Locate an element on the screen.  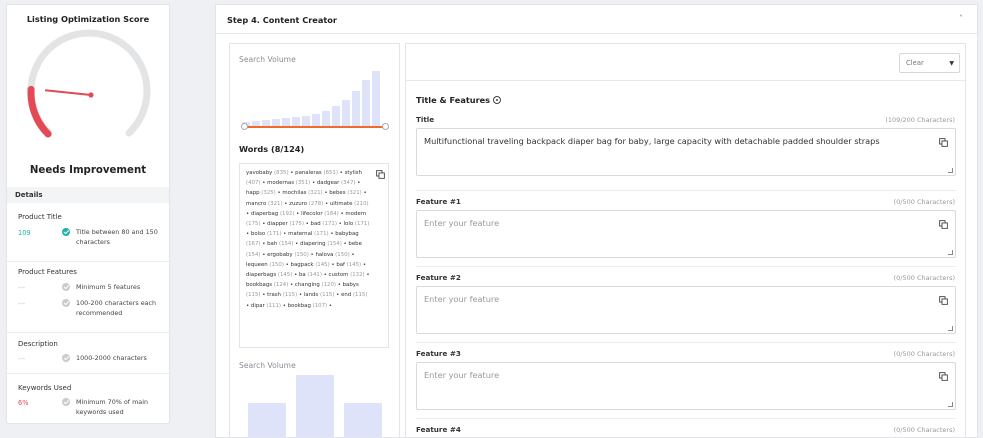
keyword-item: bebes (321) is located at coordinates (345, 193).